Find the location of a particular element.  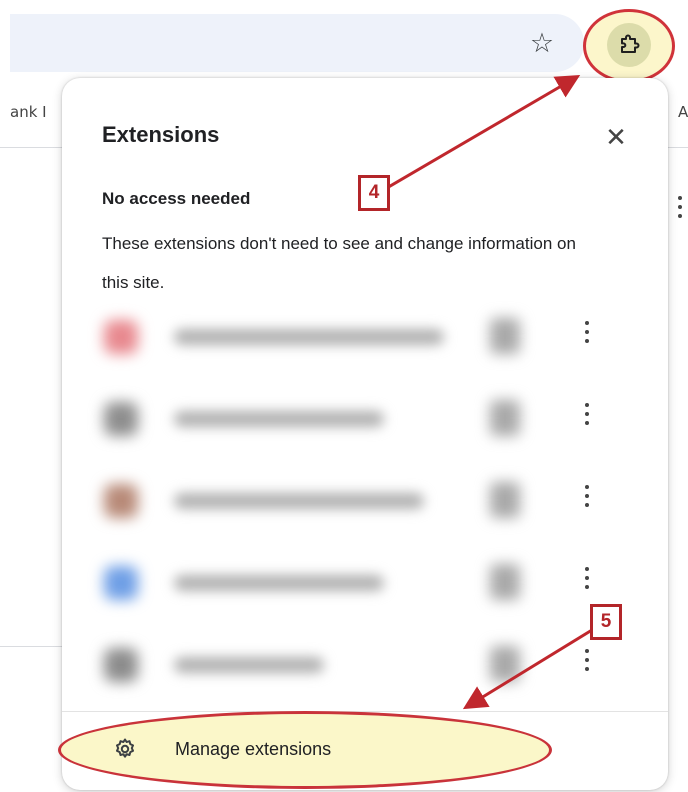

step-badge-5: 5 is located at coordinates (606, 622).